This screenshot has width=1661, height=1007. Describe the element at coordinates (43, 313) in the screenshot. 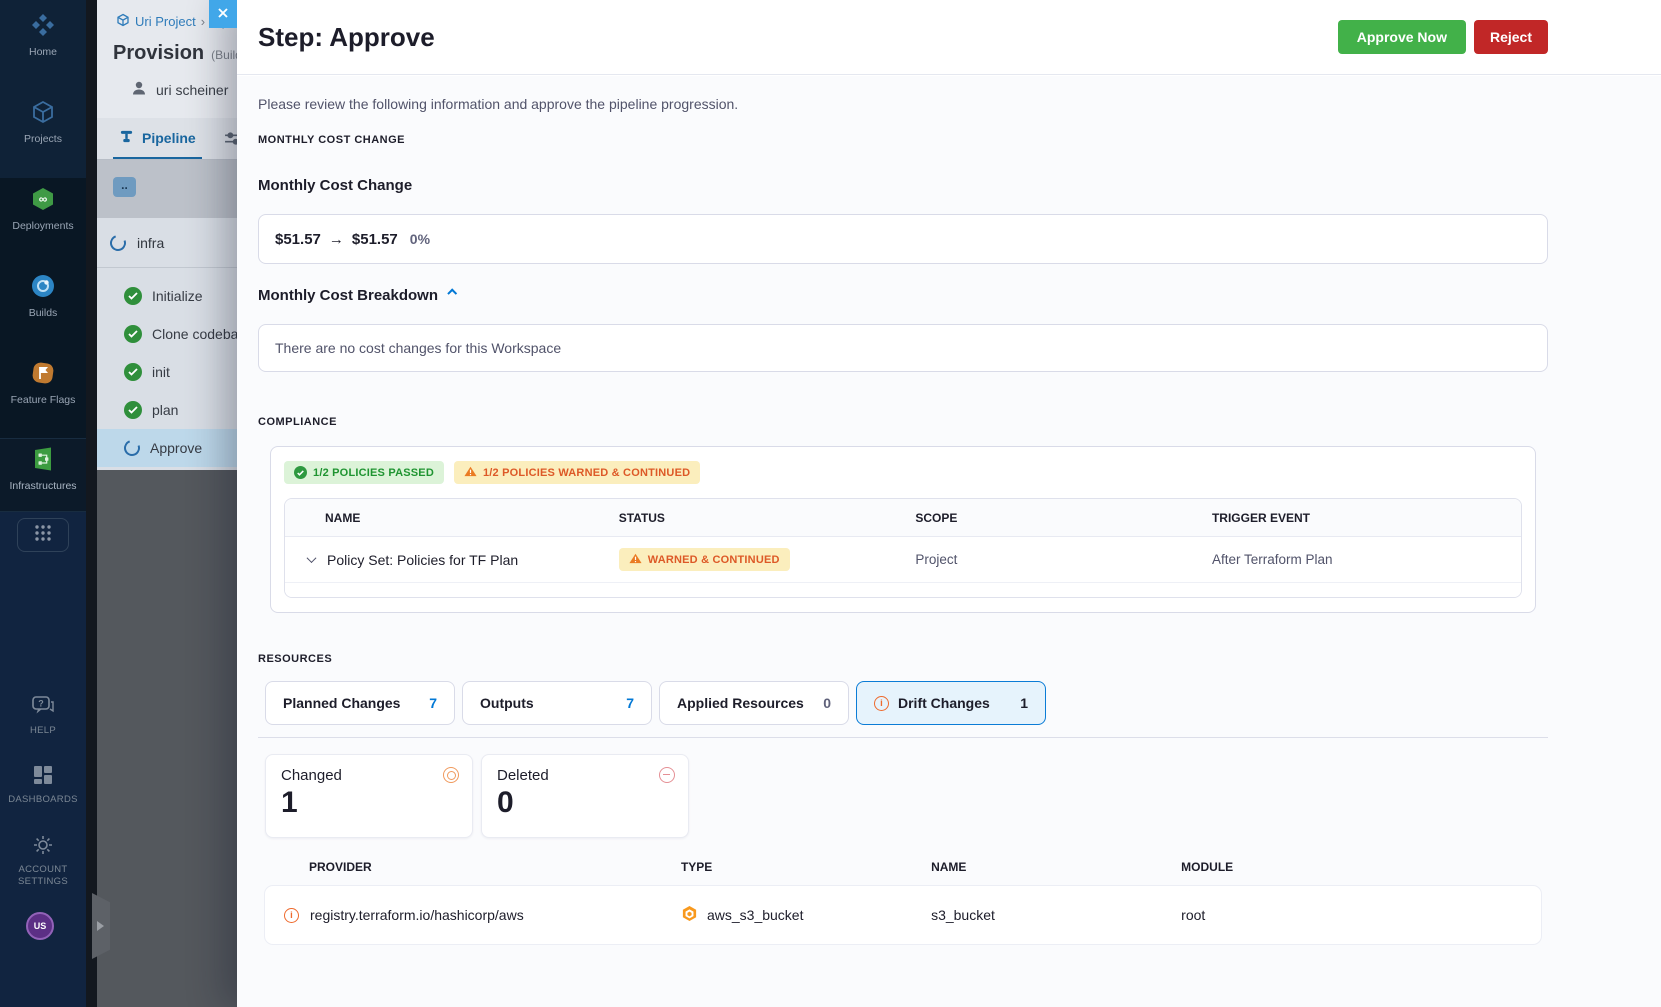

I see `sidebar-item-label: Builds` at that location.